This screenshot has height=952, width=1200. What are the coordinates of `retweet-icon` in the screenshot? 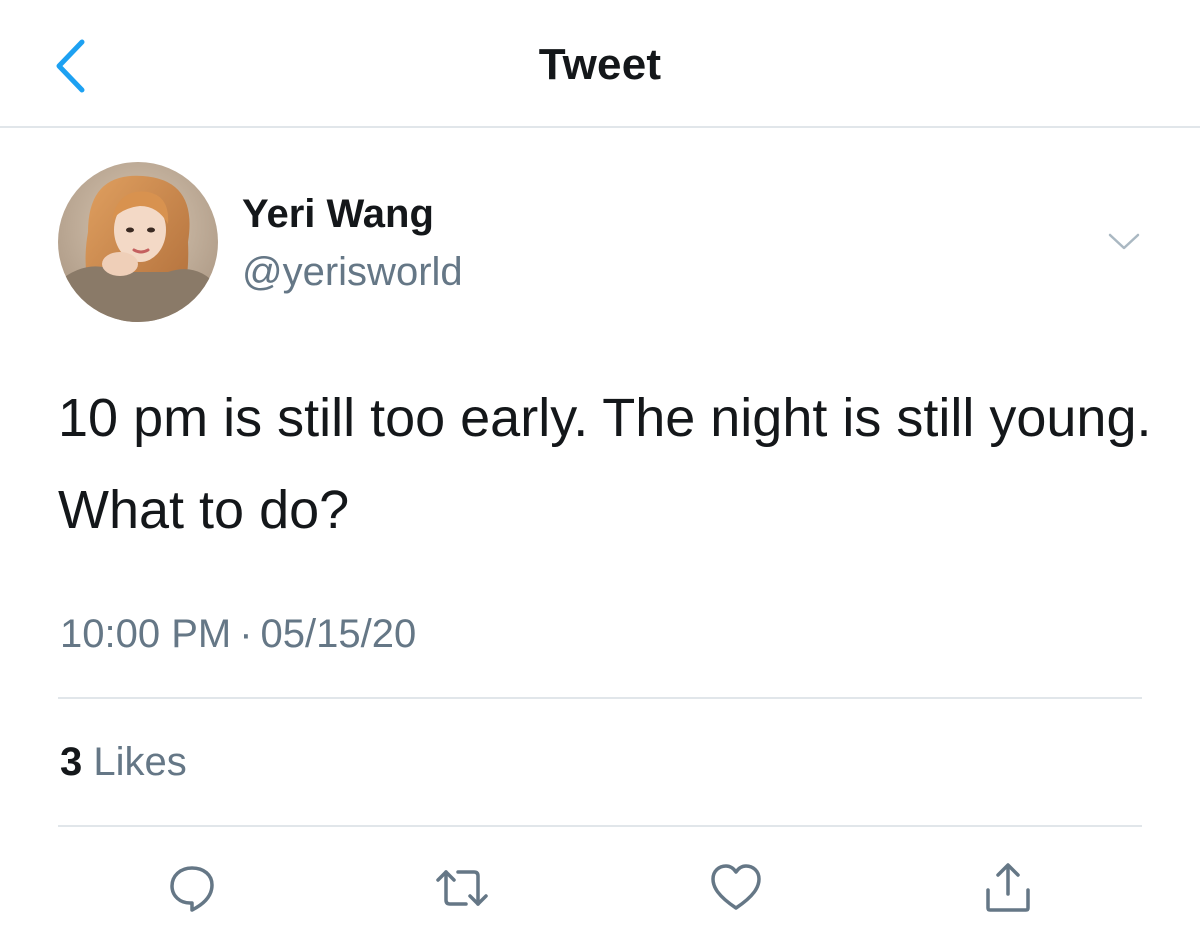 It's located at (462, 888).